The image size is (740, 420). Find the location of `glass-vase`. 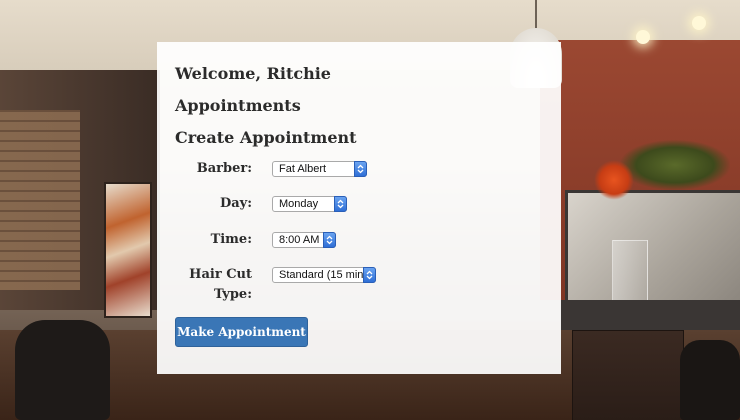

glass-vase is located at coordinates (630, 272).